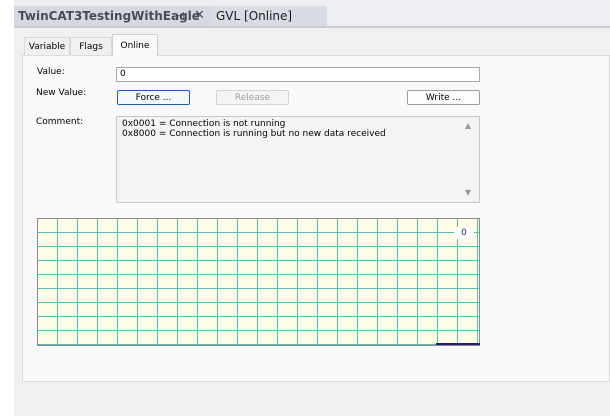 This screenshot has width=610, height=416. What do you see at coordinates (199, 15) in the screenshot?
I see `close-icon: ✕` at bounding box center [199, 15].